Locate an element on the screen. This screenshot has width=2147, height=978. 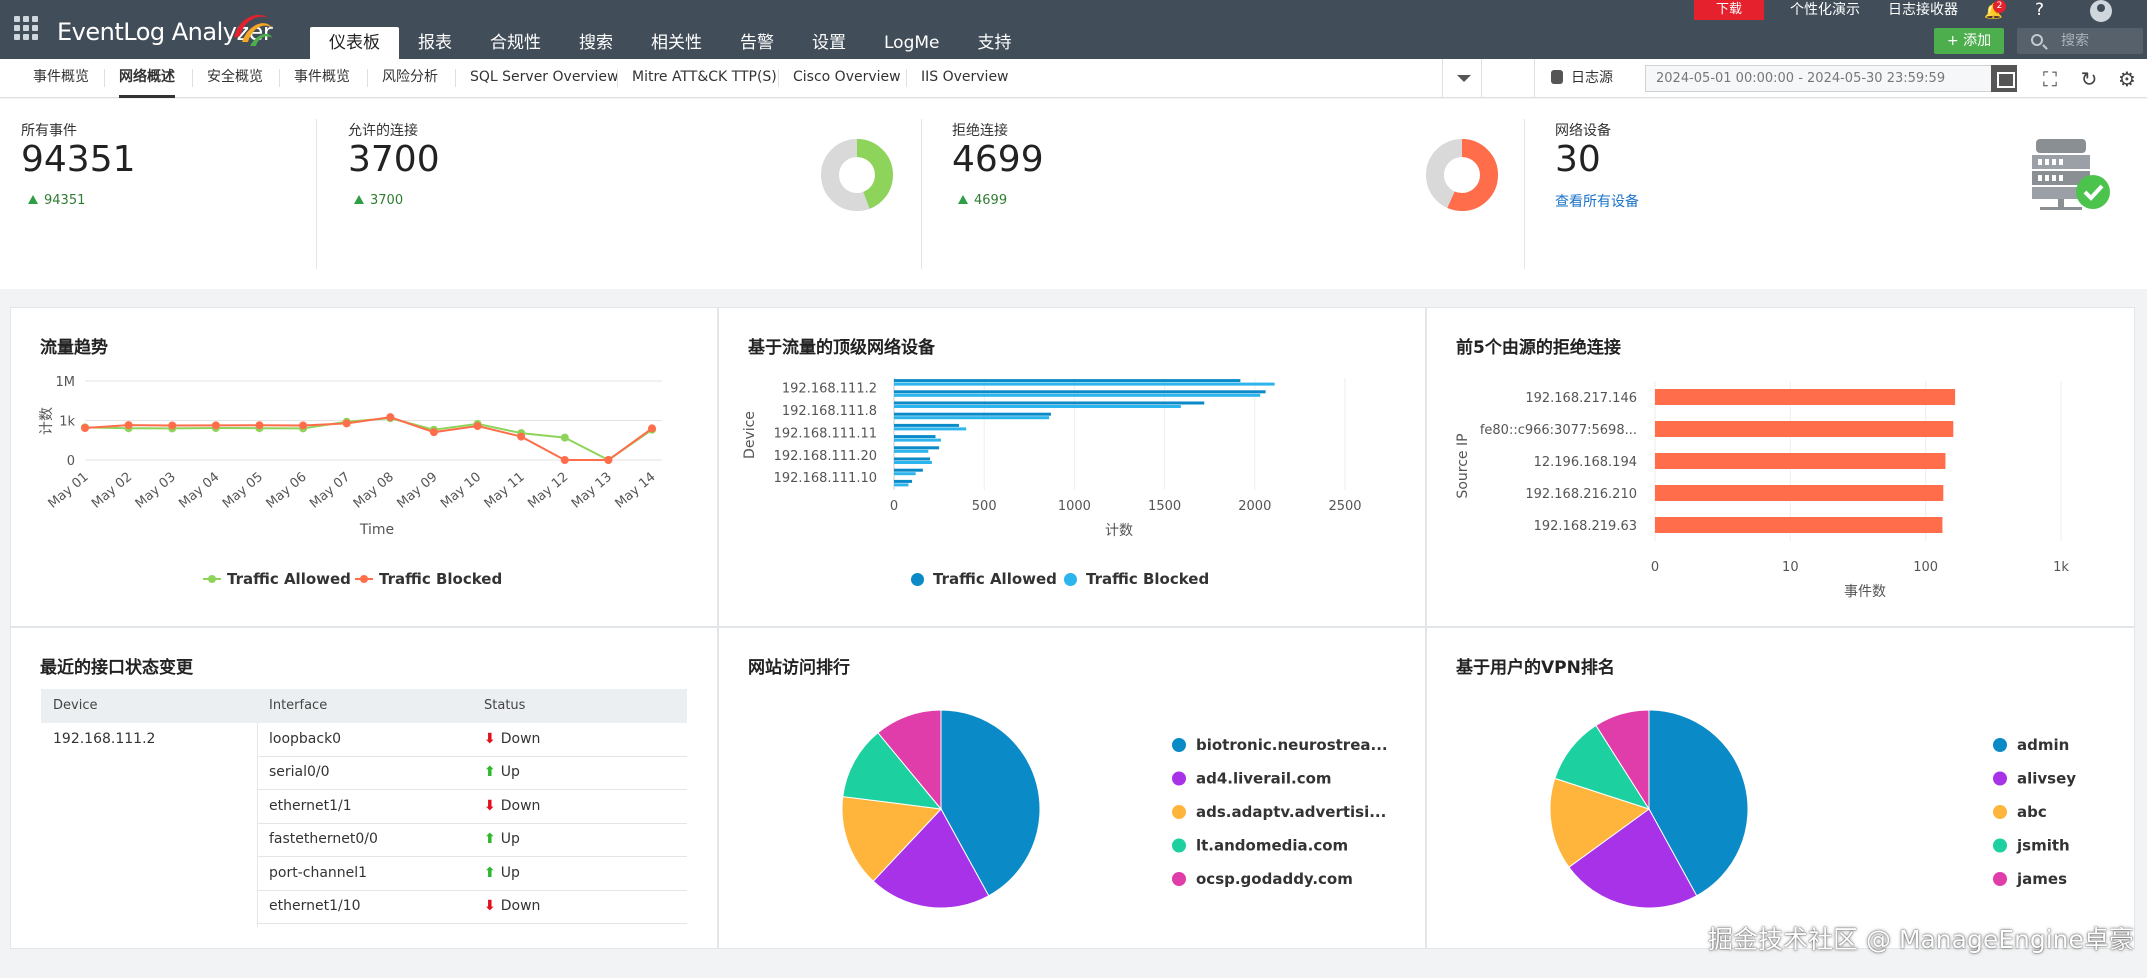
allowed-value: 3700 is located at coordinates (394, 159).